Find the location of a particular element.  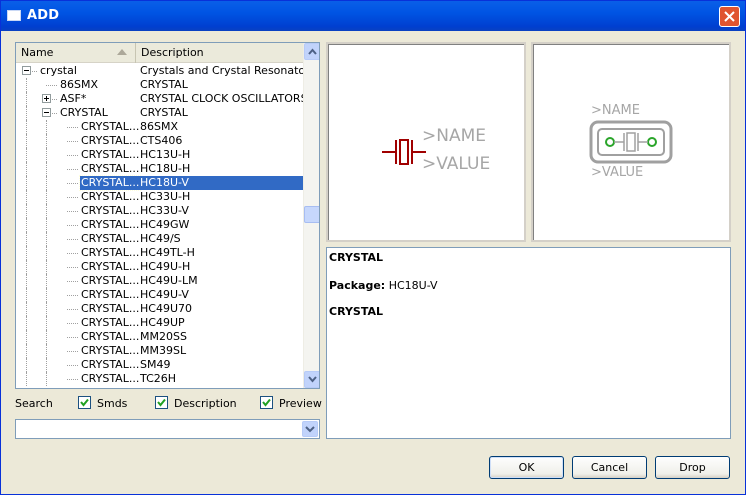

tree-row: CRYSTAL... HC49TL-H is located at coordinates (159, 253).